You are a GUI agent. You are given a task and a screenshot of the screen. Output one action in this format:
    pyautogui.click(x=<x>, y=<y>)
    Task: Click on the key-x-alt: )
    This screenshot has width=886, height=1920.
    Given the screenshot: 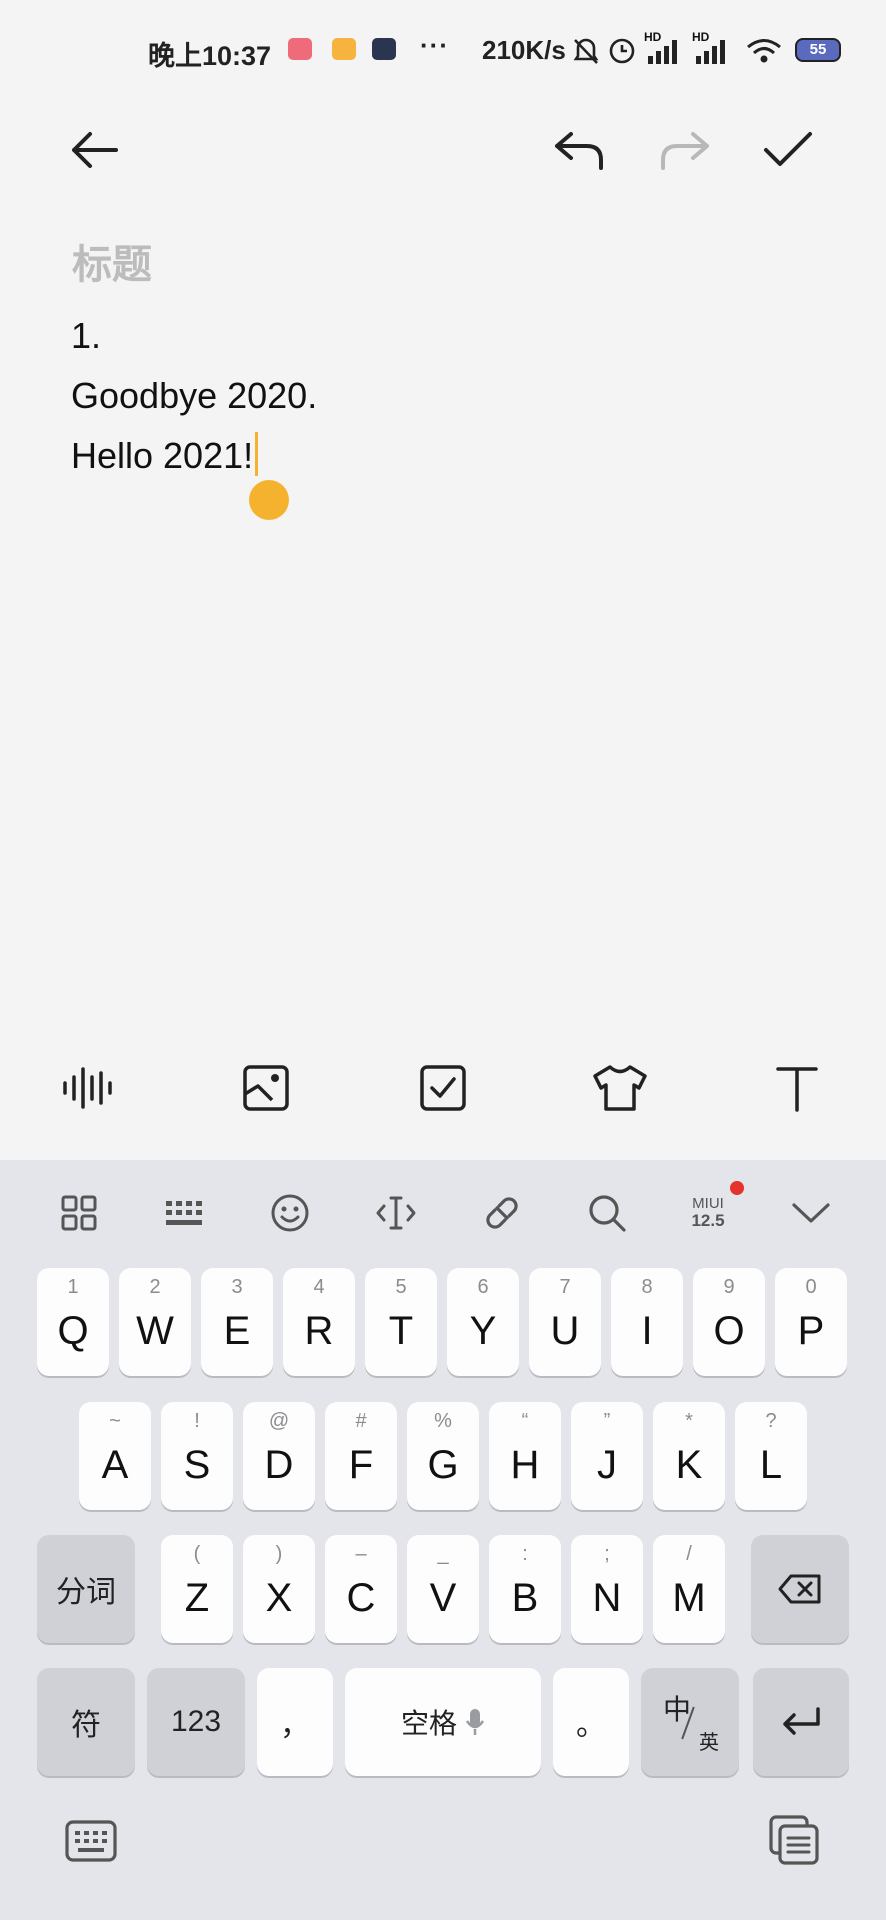 What is the action you would take?
    pyautogui.click(x=279, y=1554)
    